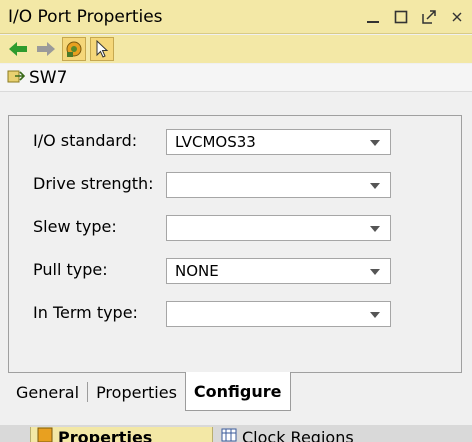 Image resolution: width=472 pixels, height=442 pixels. I want to click on io-standard-label: I/O standard:, so click(85, 140).